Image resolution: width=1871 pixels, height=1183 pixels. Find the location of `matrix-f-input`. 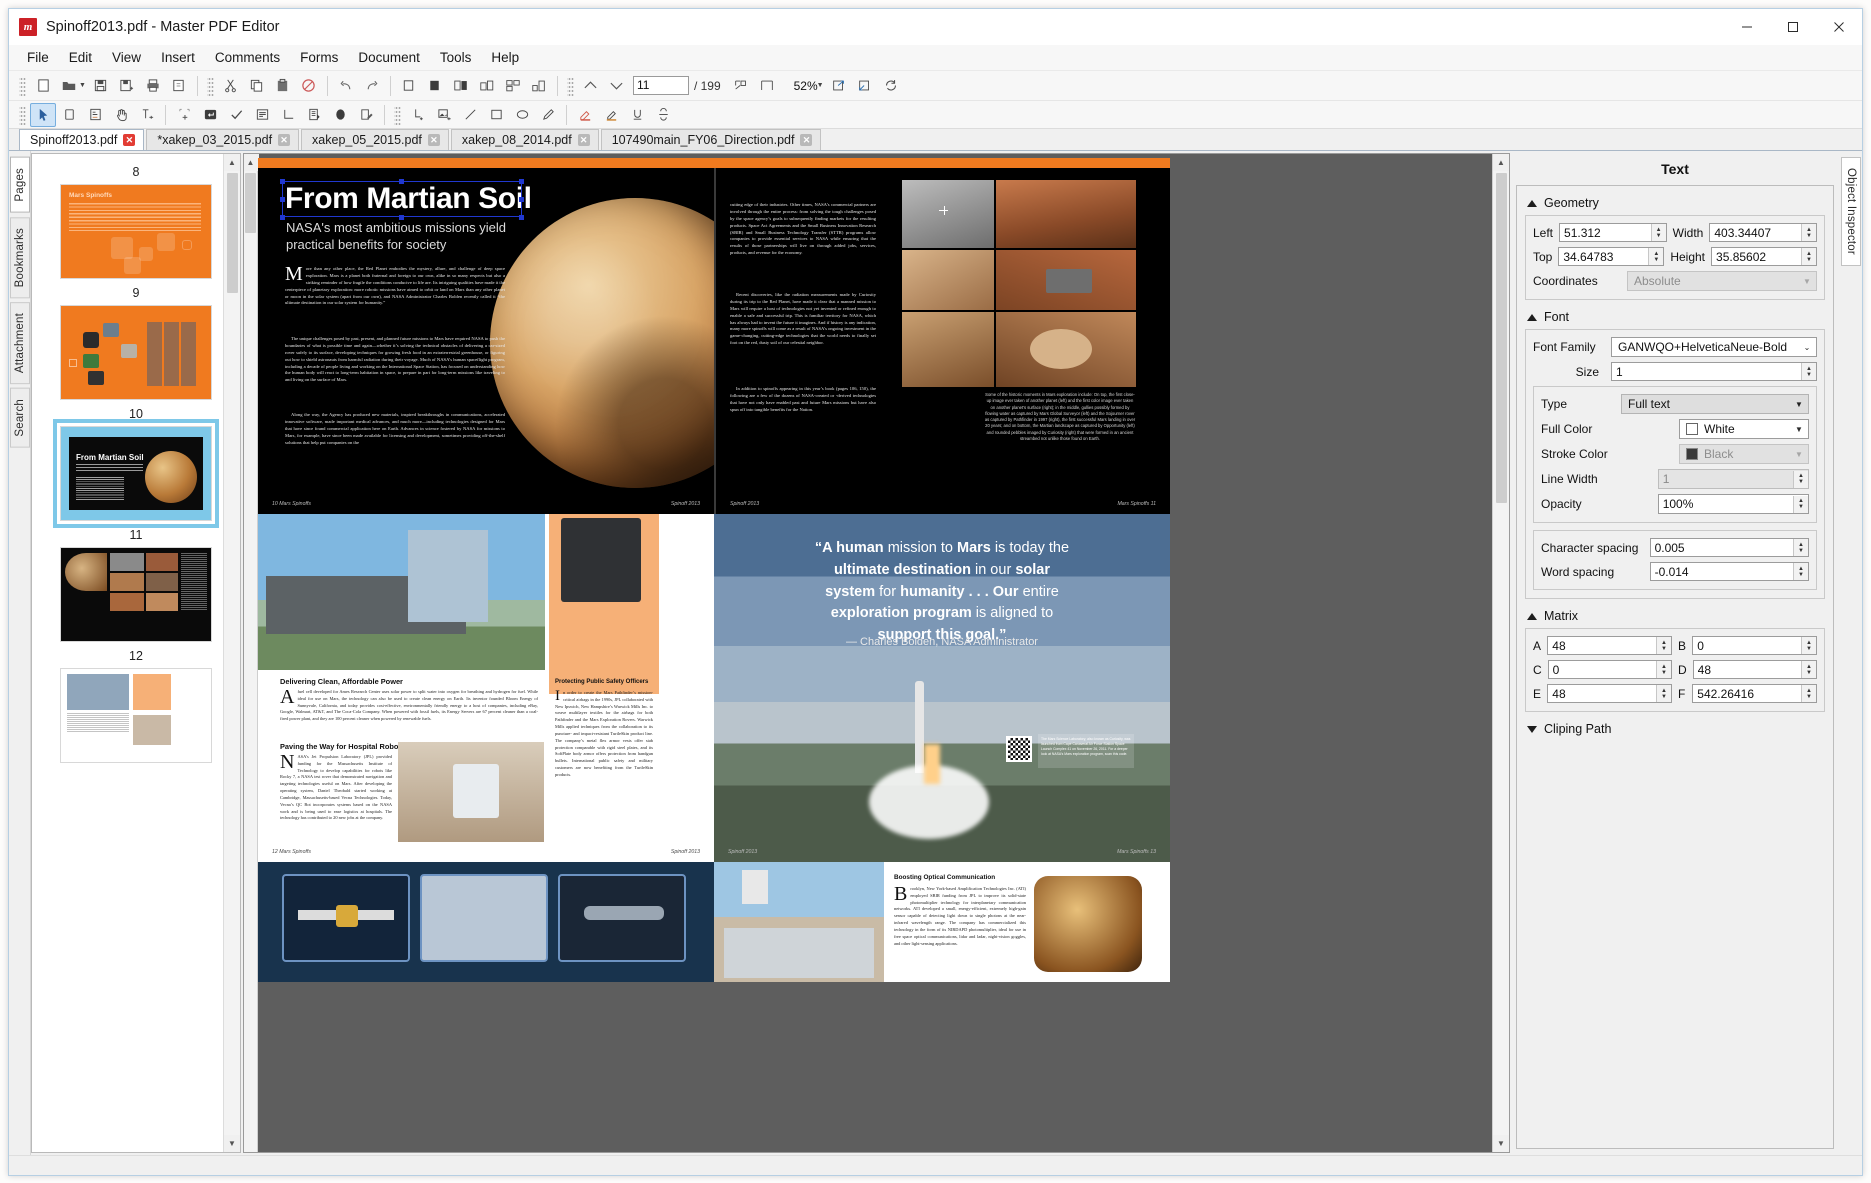

matrix-f-input is located at coordinates (1747, 693).